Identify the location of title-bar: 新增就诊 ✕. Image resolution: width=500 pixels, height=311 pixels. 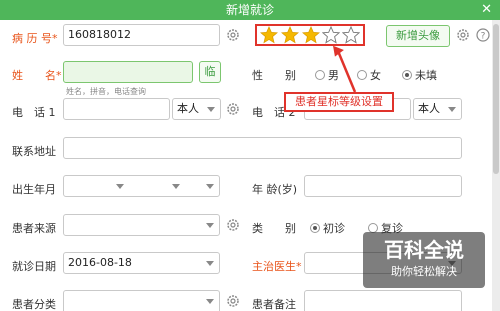
(250, 10).